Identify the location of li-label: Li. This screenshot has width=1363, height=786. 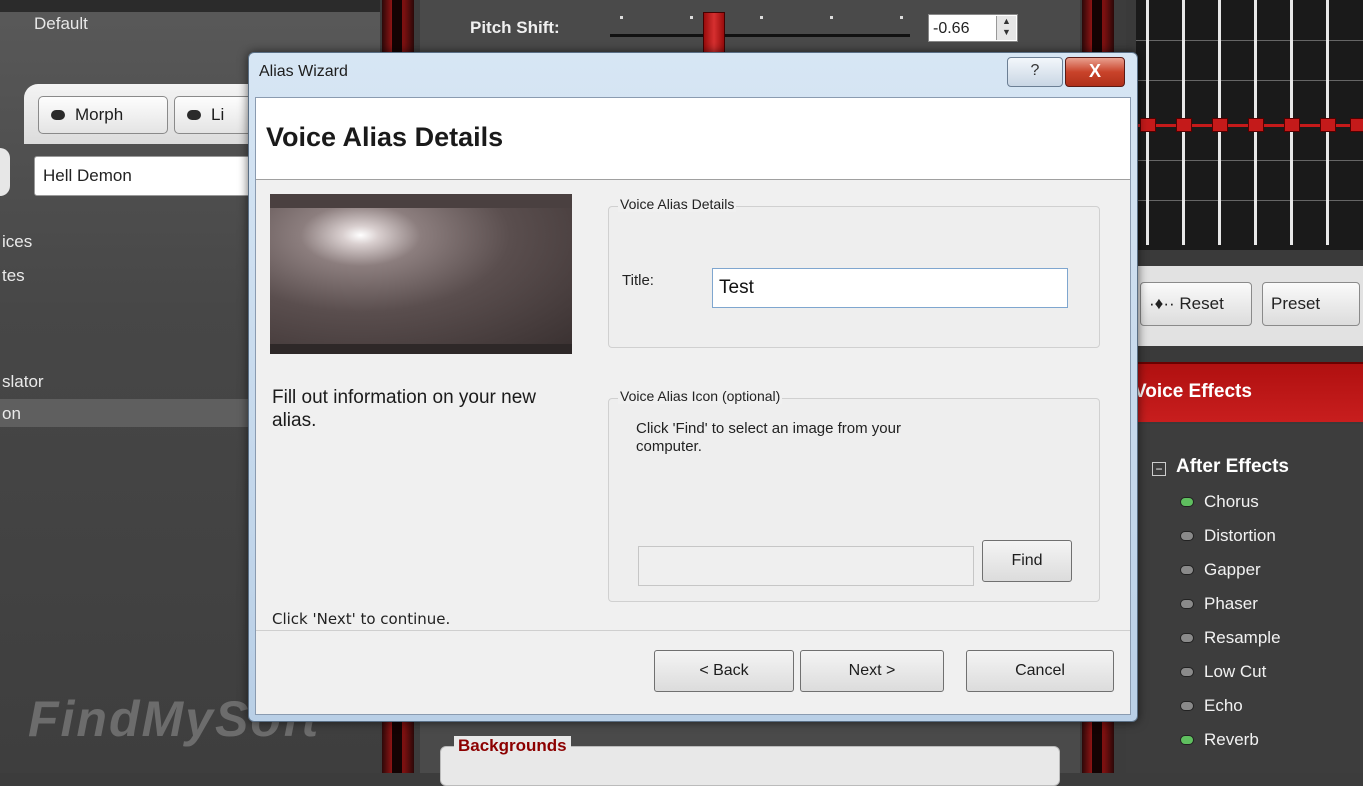
(218, 114).